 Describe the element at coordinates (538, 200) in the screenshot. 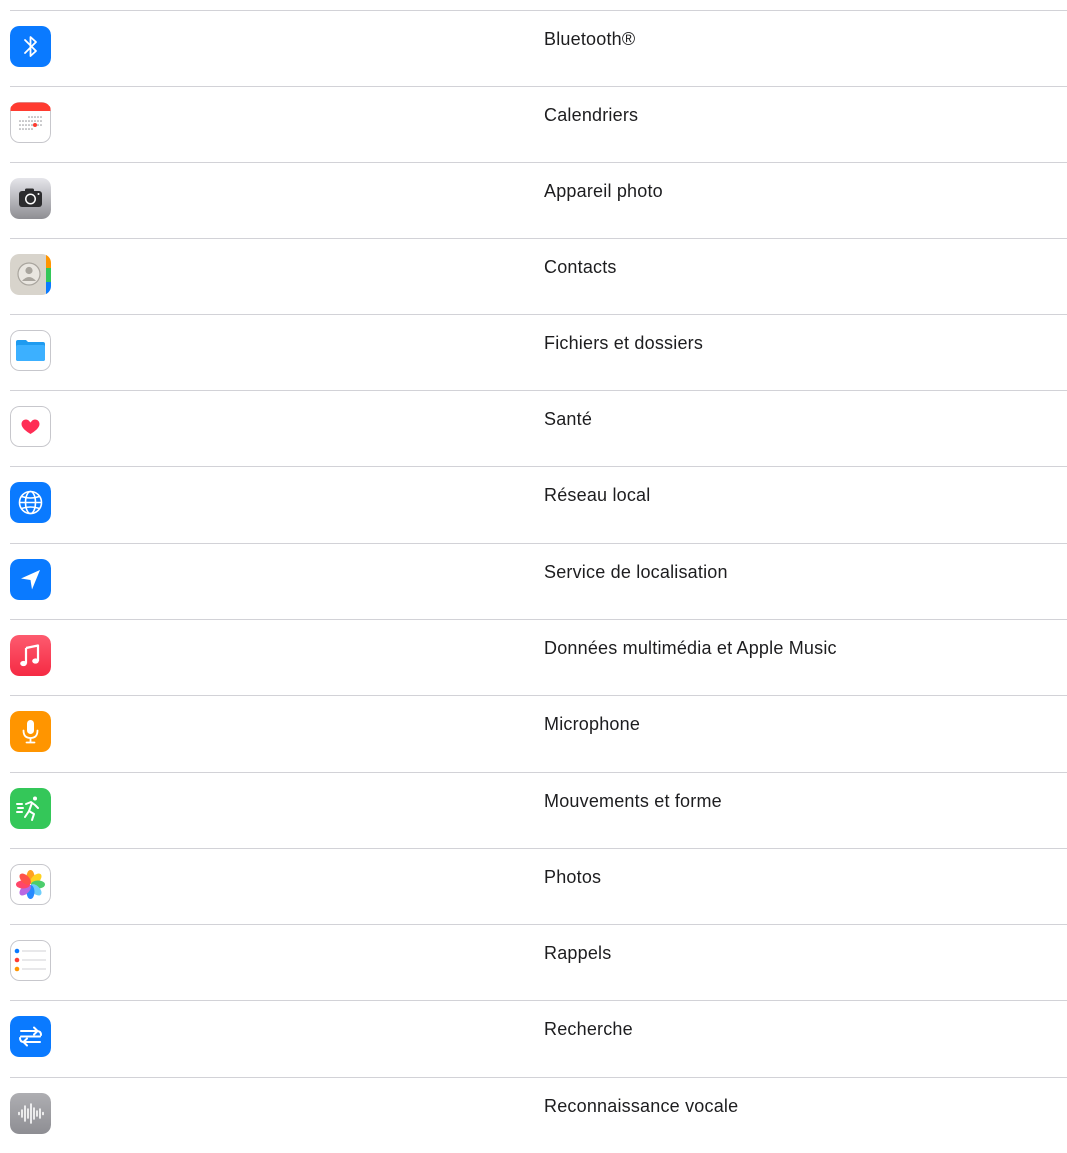

I see `list-item-camera: Appareil photo` at that location.